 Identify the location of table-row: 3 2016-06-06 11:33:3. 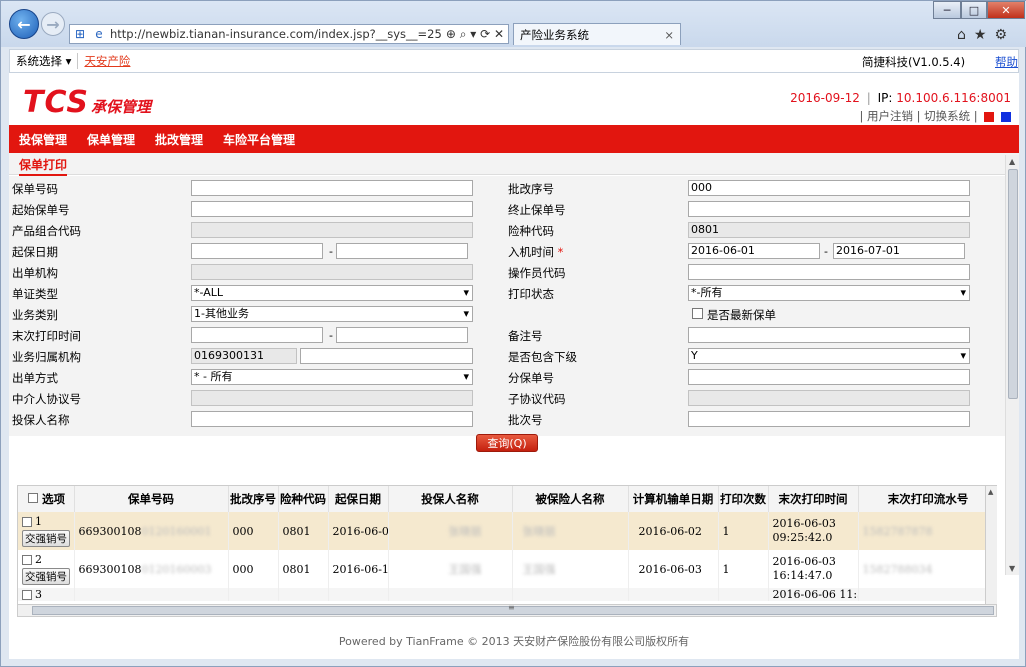
(507, 594).